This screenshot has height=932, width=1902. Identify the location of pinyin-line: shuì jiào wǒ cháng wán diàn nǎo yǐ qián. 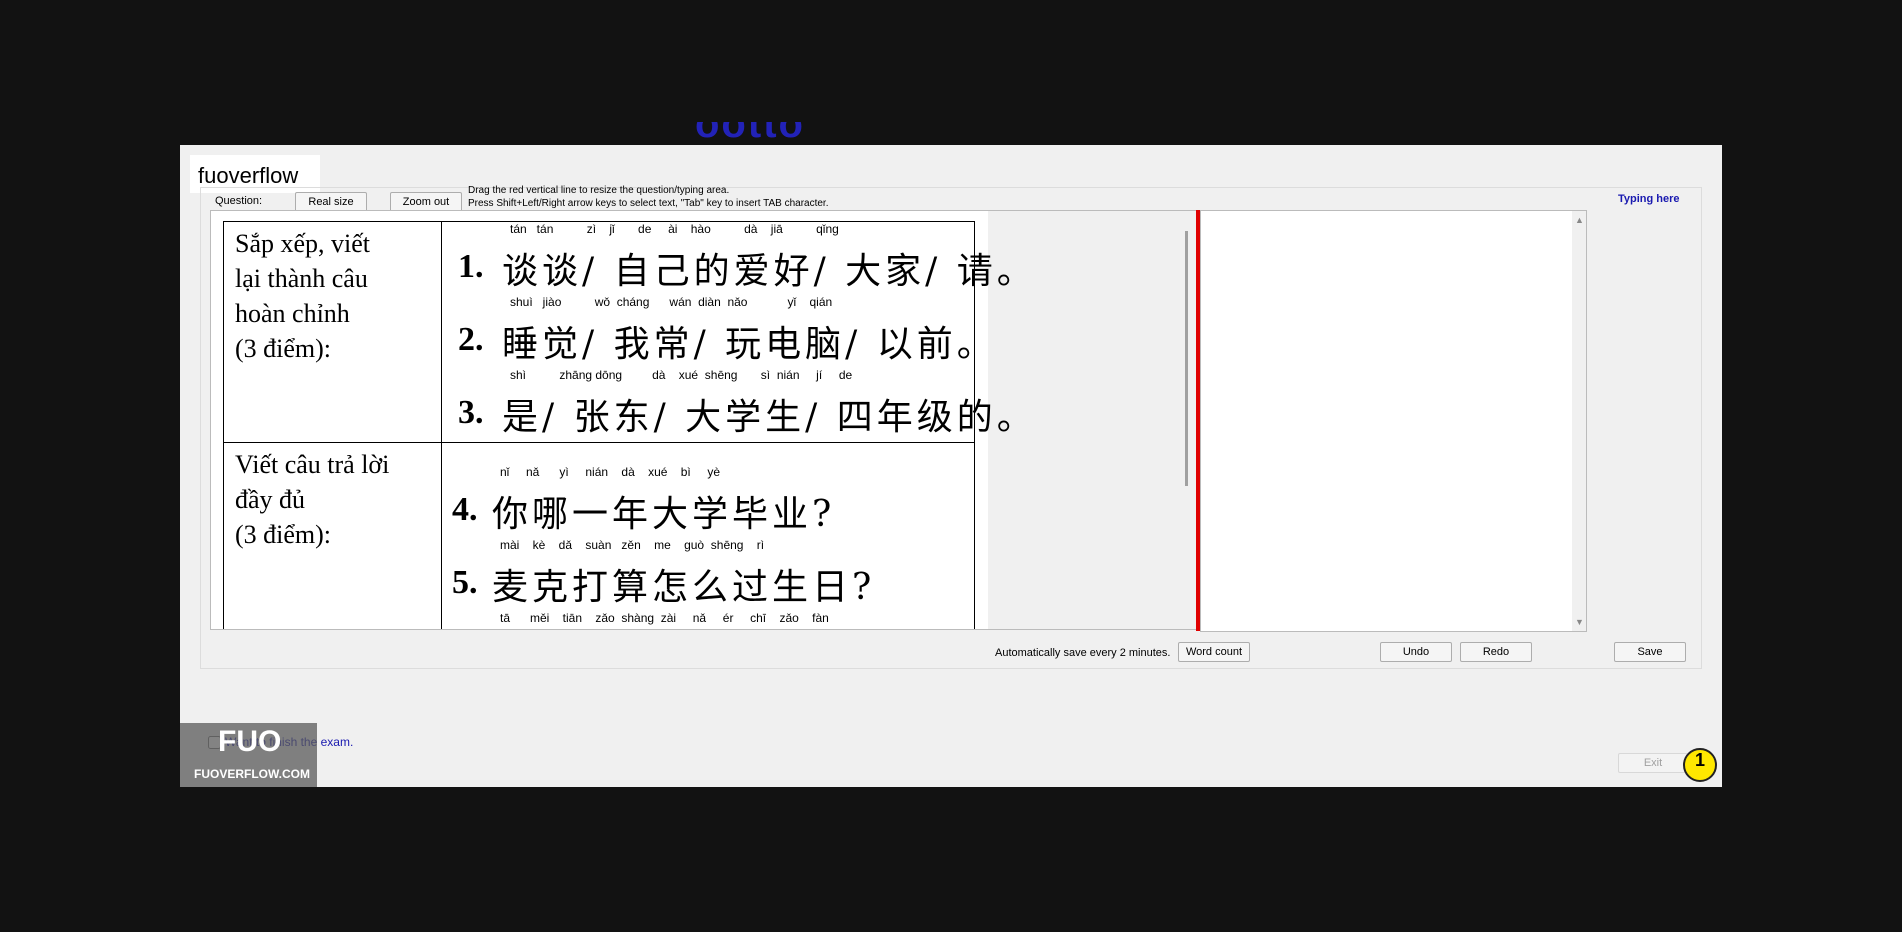
(671, 302).